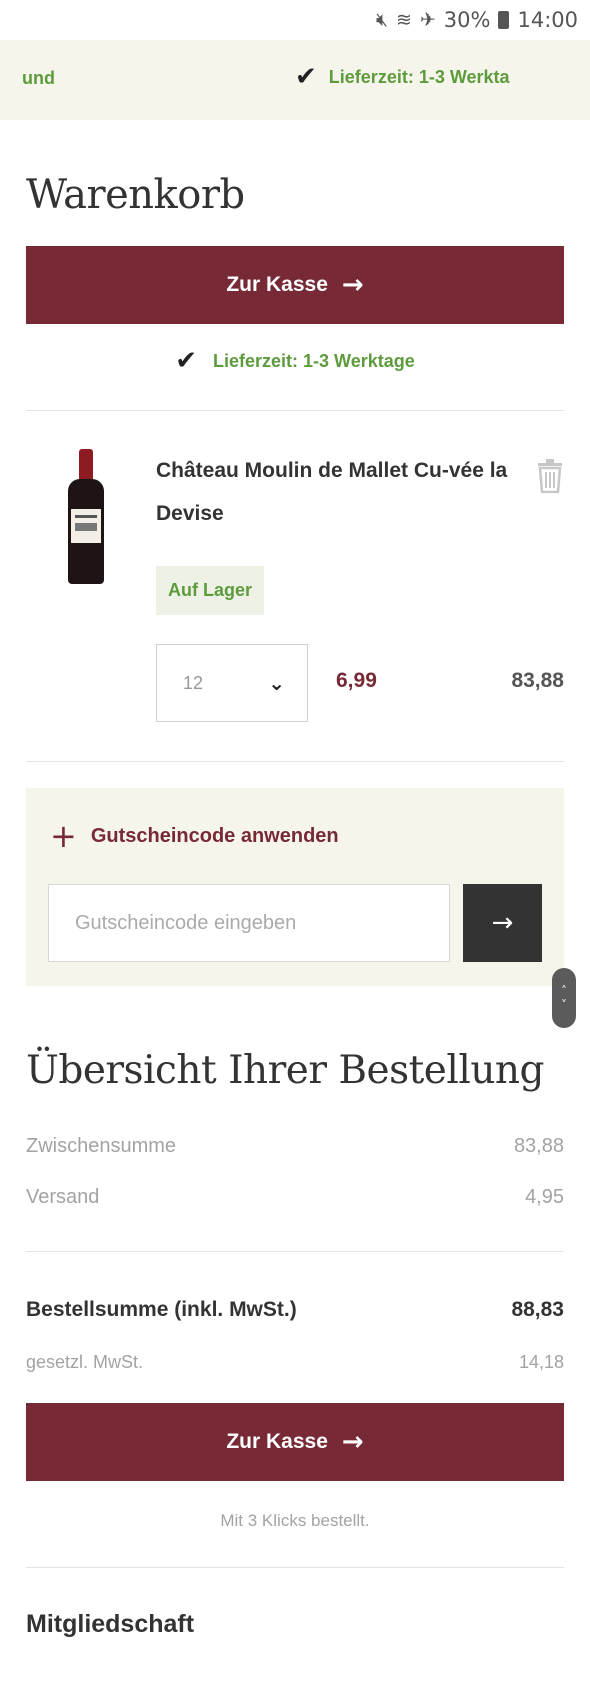  I want to click on order-total-value: 88,83, so click(537, 1309).